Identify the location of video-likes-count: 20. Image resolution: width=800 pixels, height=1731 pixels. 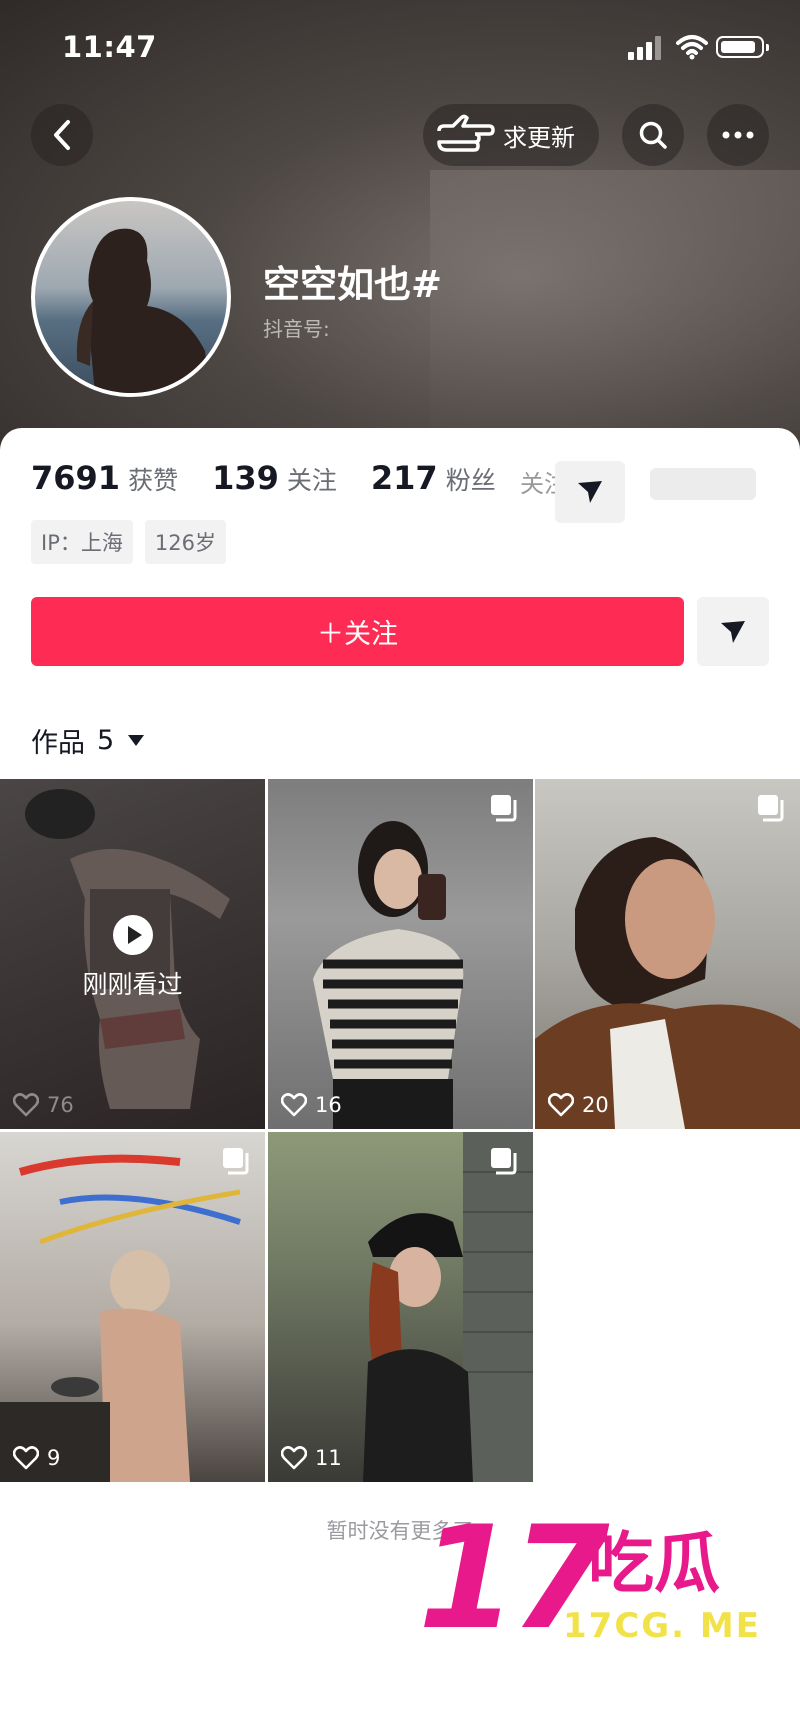
(595, 1105).